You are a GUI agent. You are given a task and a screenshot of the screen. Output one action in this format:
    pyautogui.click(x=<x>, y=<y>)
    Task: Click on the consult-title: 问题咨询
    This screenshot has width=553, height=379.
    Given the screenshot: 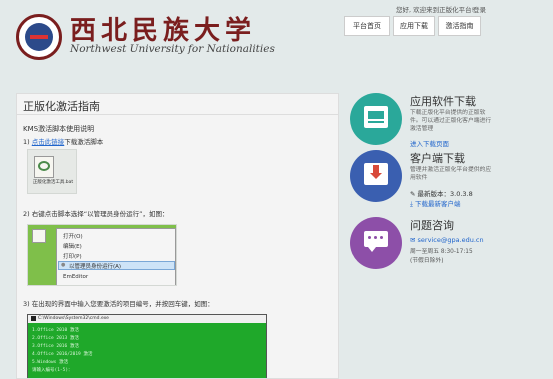 What is the action you would take?
    pyautogui.click(x=432, y=225)
    